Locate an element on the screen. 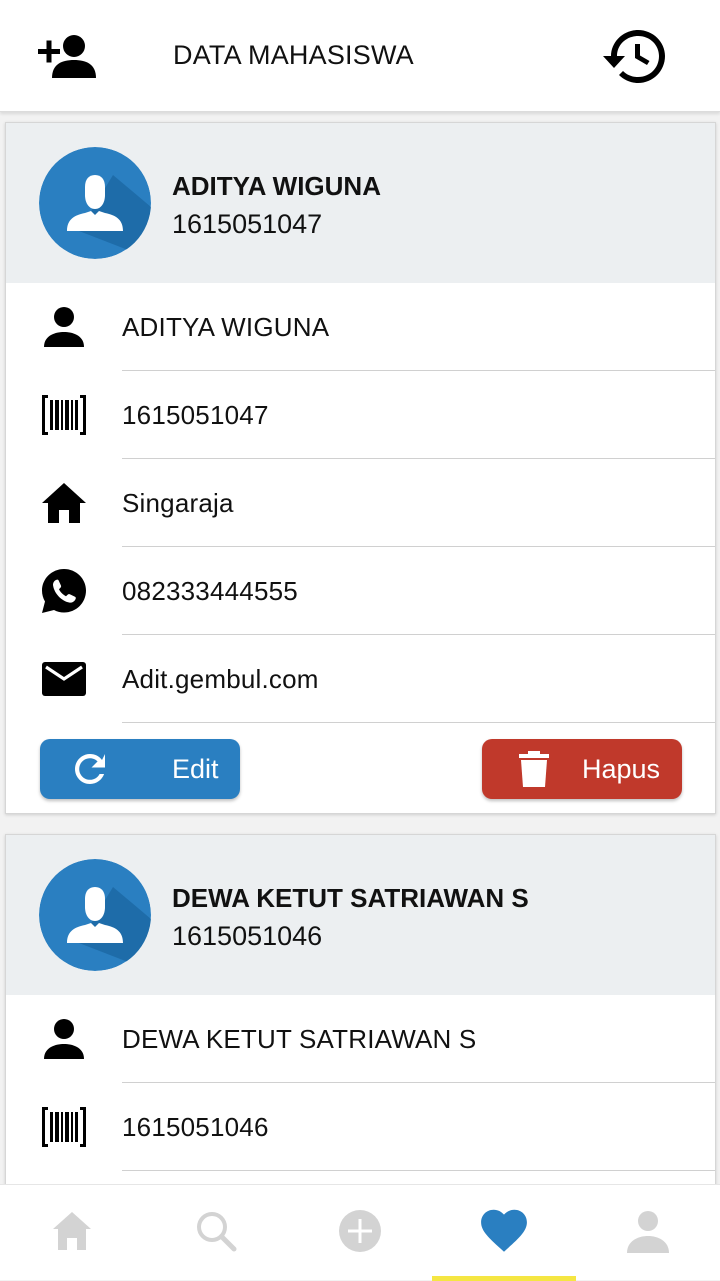 This screenshot has height=1281, width=720. nav-favorites is located at coordinates (504, 1233).